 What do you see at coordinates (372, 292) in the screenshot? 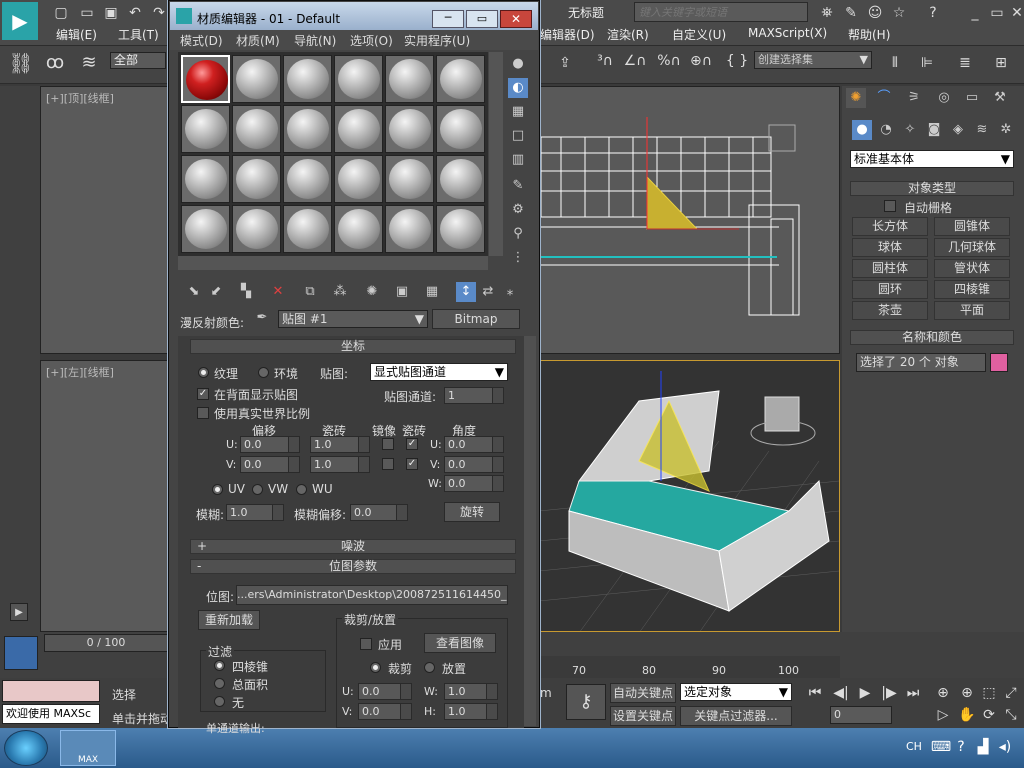
I see `material-id-icon: ✺` at bounding box center [372, 292].